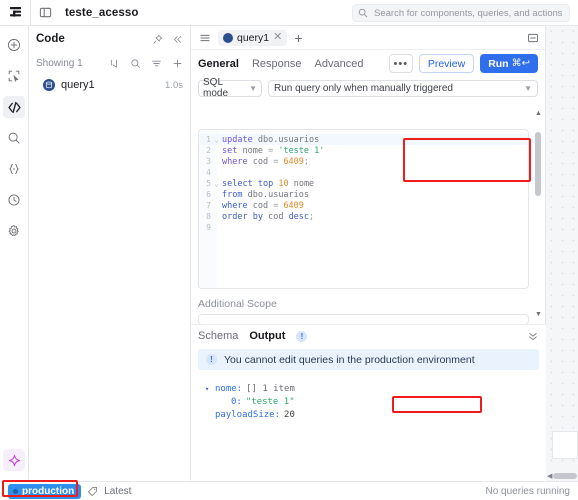  What do you see at coordinates (270, 401) in the screenshot?
I see `json-value: "teste 1"` at bounding box center [270, 401].